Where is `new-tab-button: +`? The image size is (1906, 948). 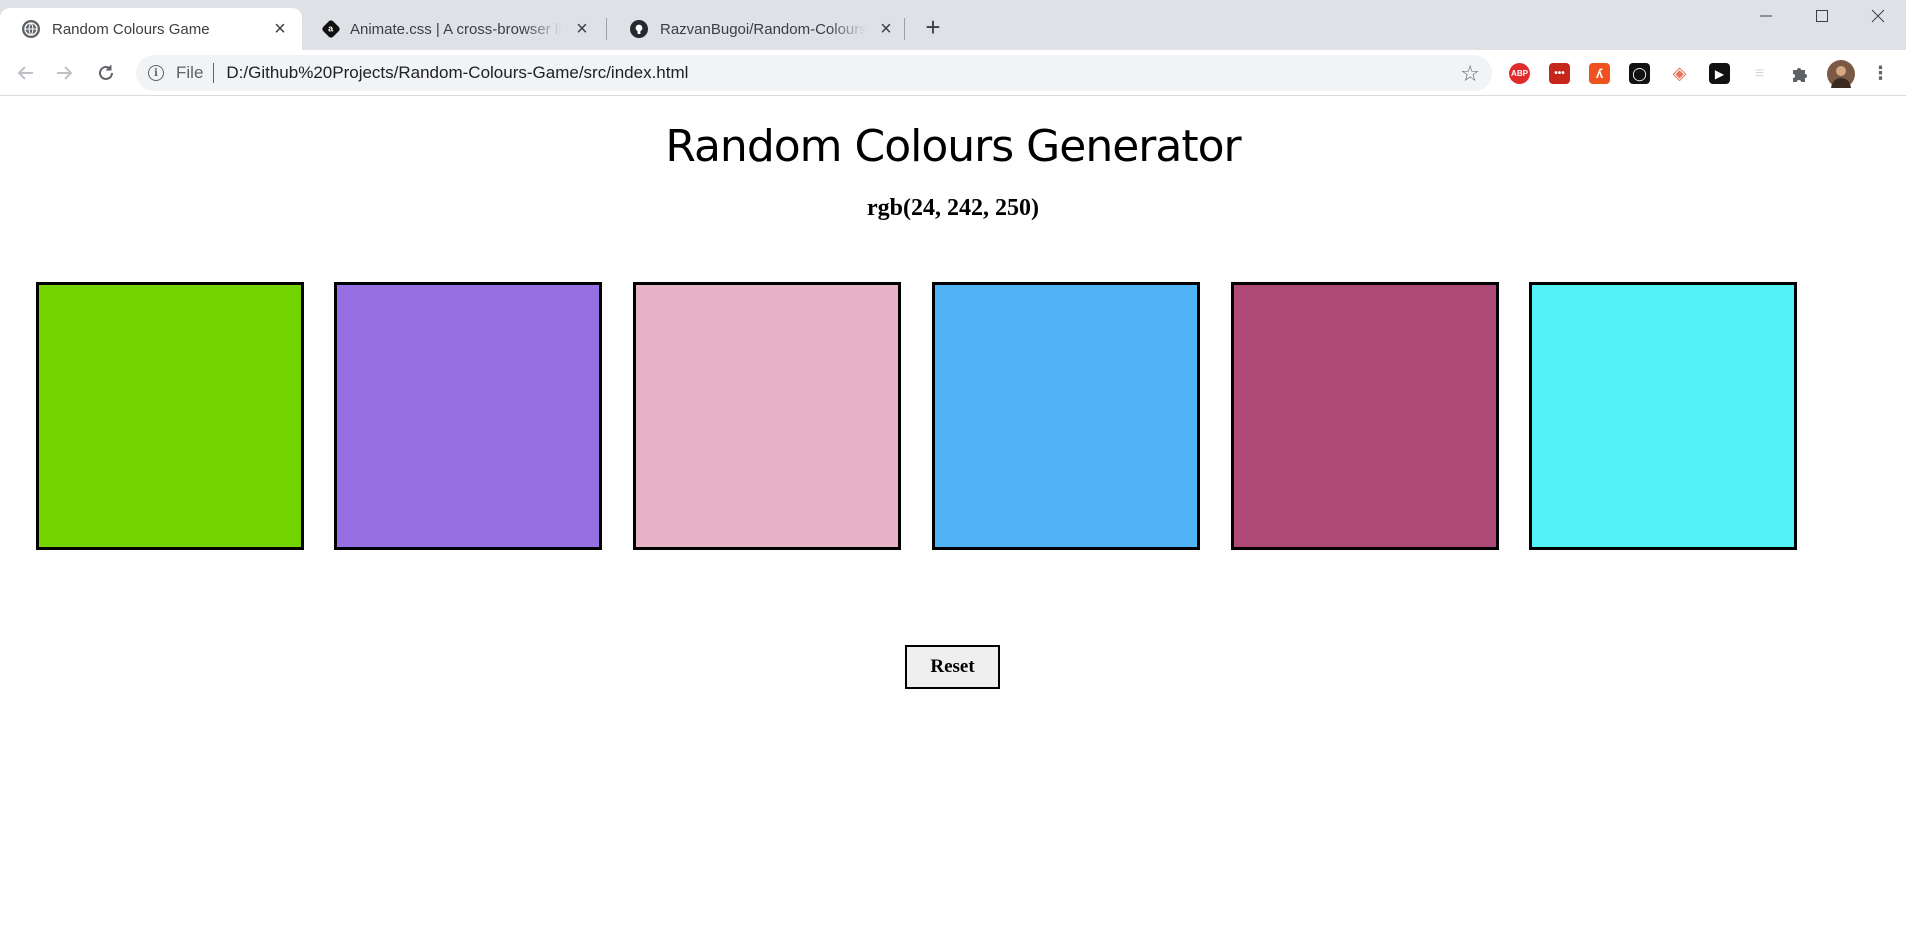 new-tab-button: + is located at coordinates (933, 27).